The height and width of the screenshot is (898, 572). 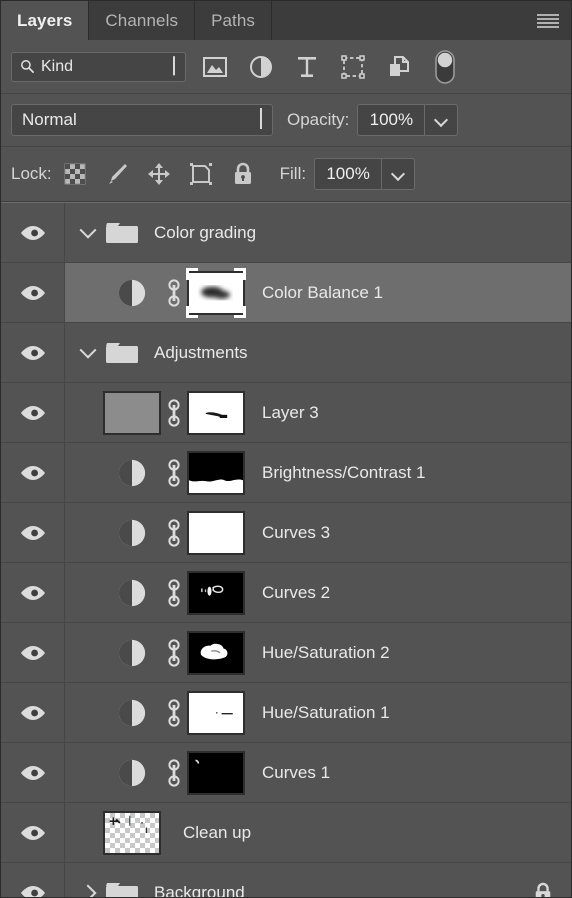 I want to click on layer-row-body: Background, so click(x=318, y=880).